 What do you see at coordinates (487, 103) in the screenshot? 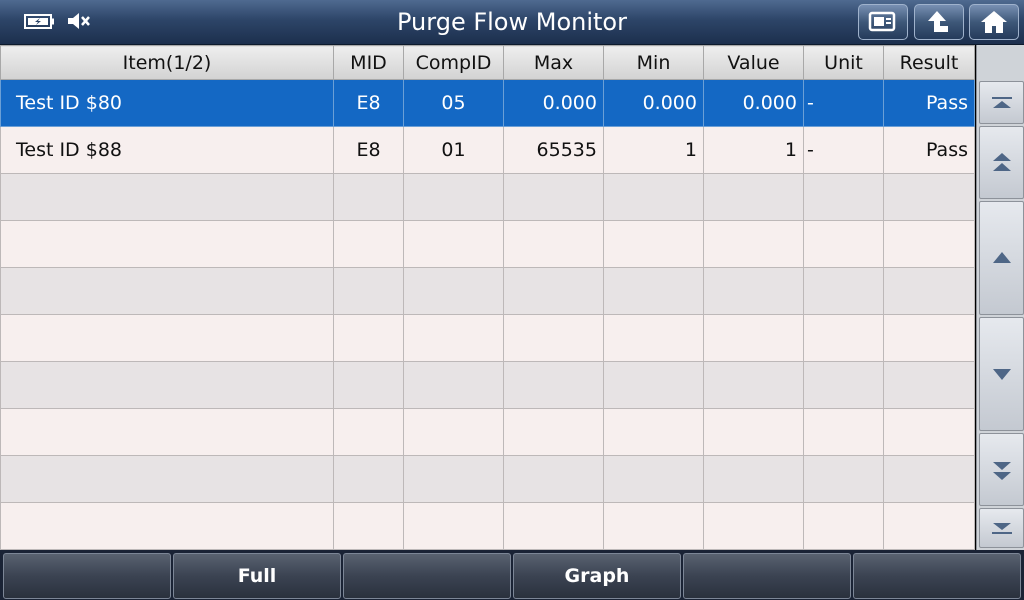
I see `table-row: Test ID $80 E8 05 0.000 0.000 0.000- Pass` at bounding box center [487, 103].